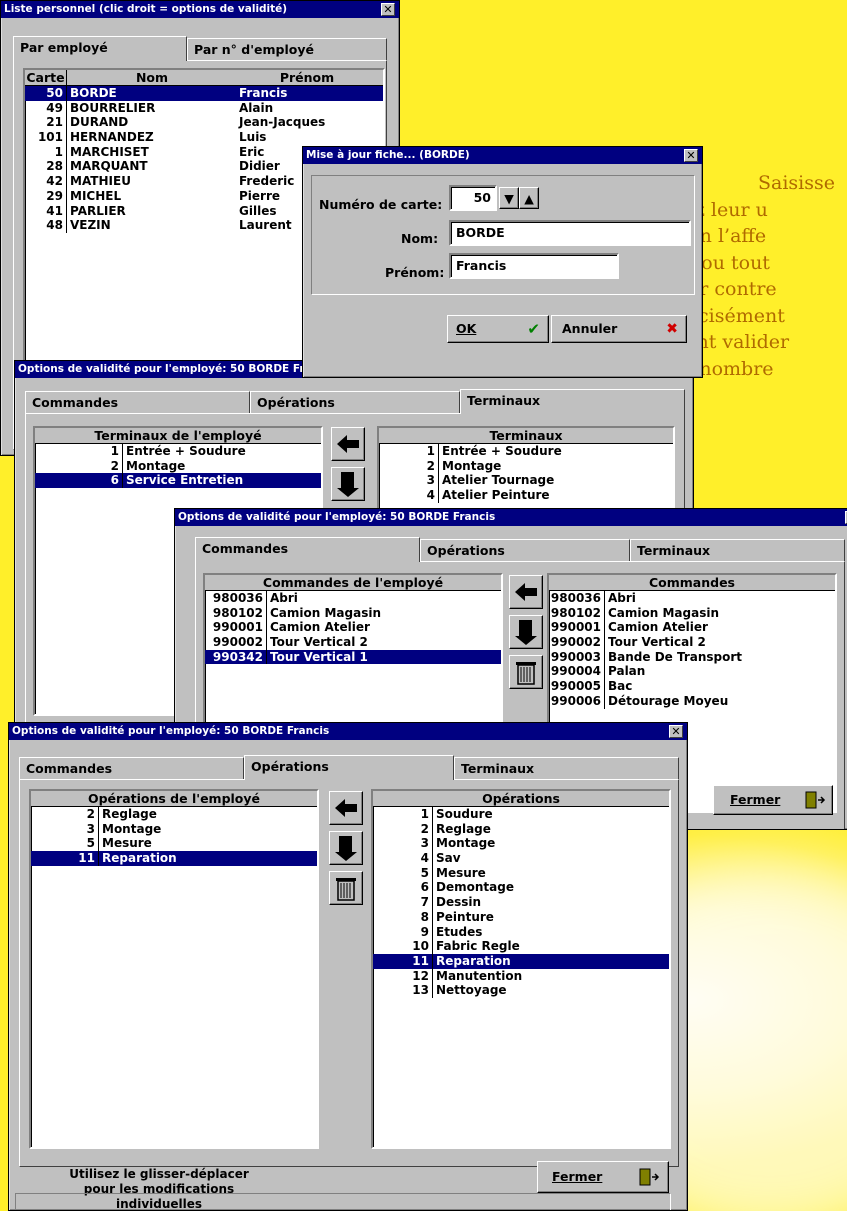 The height and width of the screenshot is (1211, 847). I want to click on cell-nom: MICHEL, so click(96, 195).